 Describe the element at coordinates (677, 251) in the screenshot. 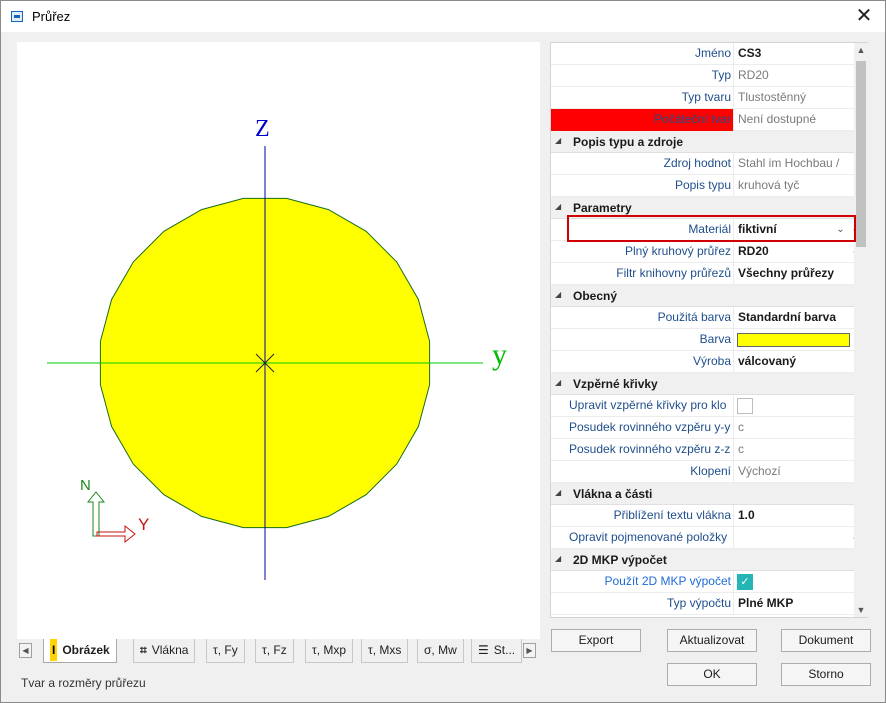

I see `prop-label: Plný kruhový průřez` at that location.